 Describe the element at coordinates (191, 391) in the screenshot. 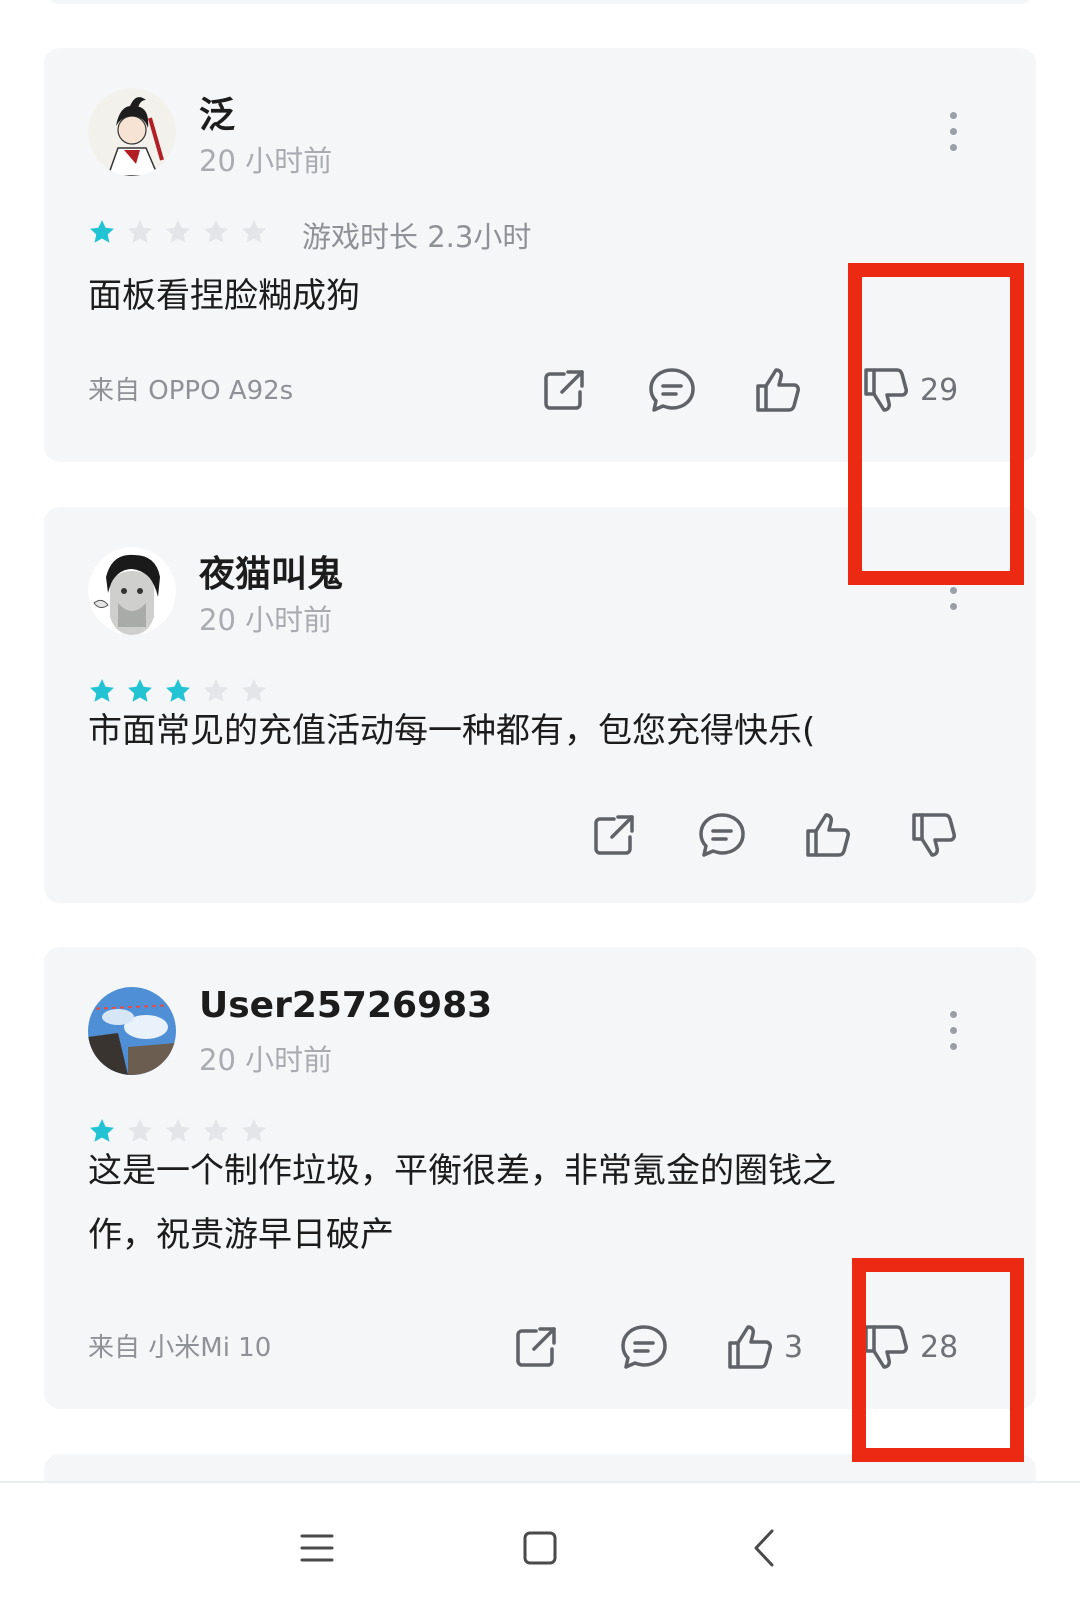

I see `device-source: 来自 OPPO A92s` at that location.